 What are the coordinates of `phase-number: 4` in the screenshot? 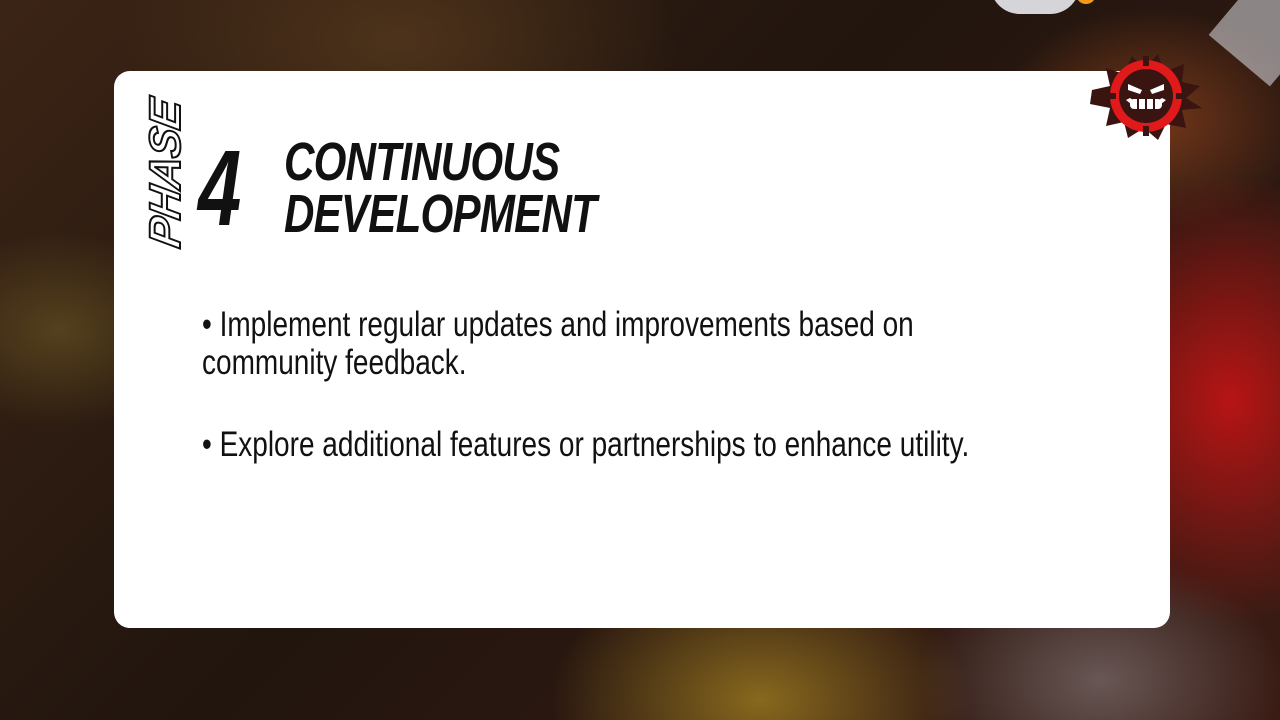 It's located at (220, 187).